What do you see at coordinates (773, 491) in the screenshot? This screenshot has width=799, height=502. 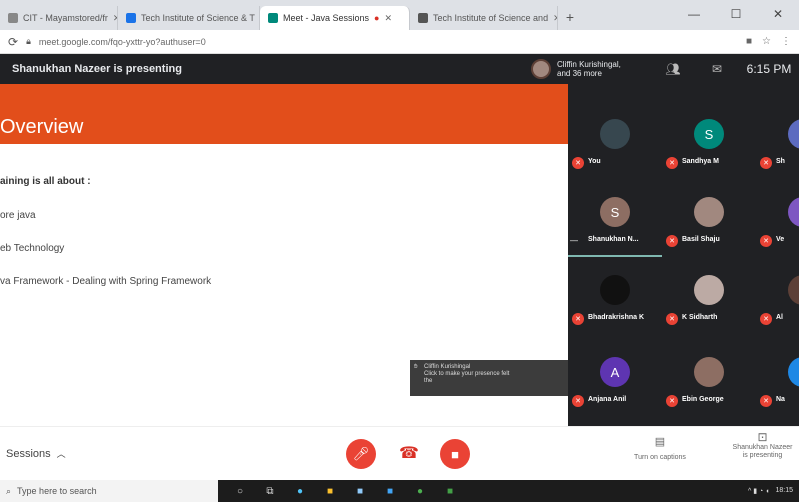 I see `system-tray: ^ ▮ ◔ ◖ 18:15` at bounding box center [773, 491].